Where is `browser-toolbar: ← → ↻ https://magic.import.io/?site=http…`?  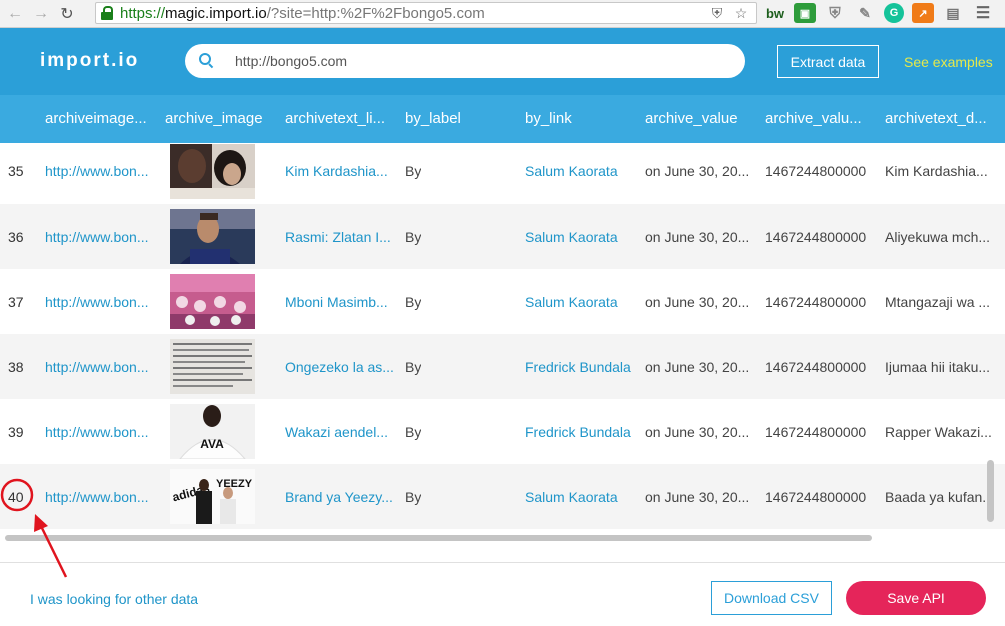
browser-toolbar: ← → ↻ https://magic.import.io/?site=http… is located at coordinates (502, 14).